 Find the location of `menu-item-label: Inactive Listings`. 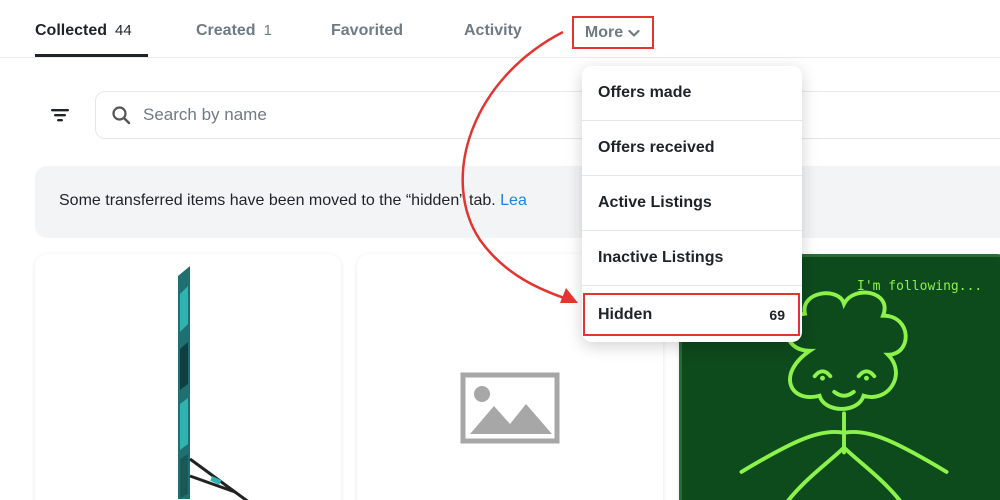

menu-item-label: Inactive Listings is located at coordinates (661, 257).